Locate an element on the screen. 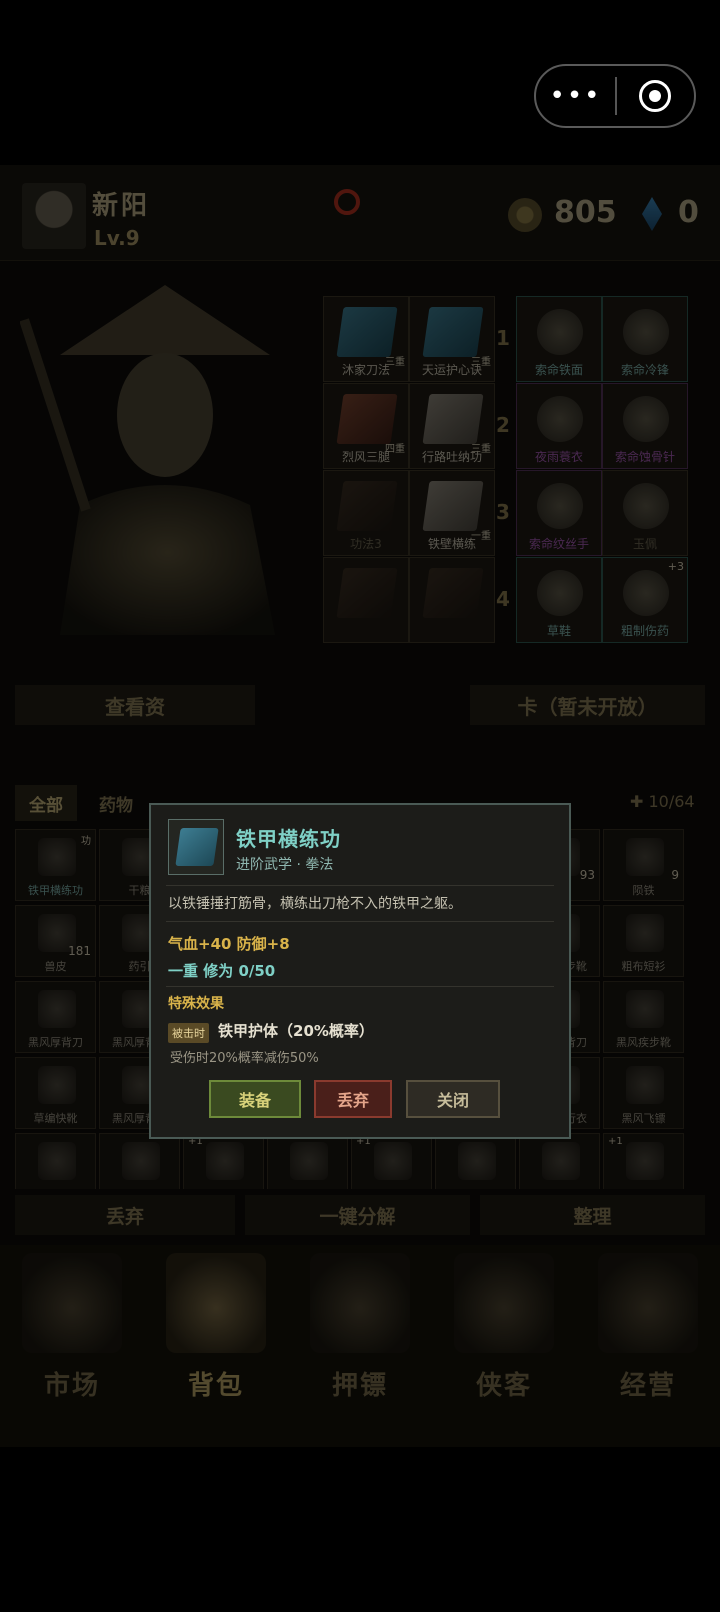  inventory-slot: 草编快靴 is located at coordinates (55, 1093).